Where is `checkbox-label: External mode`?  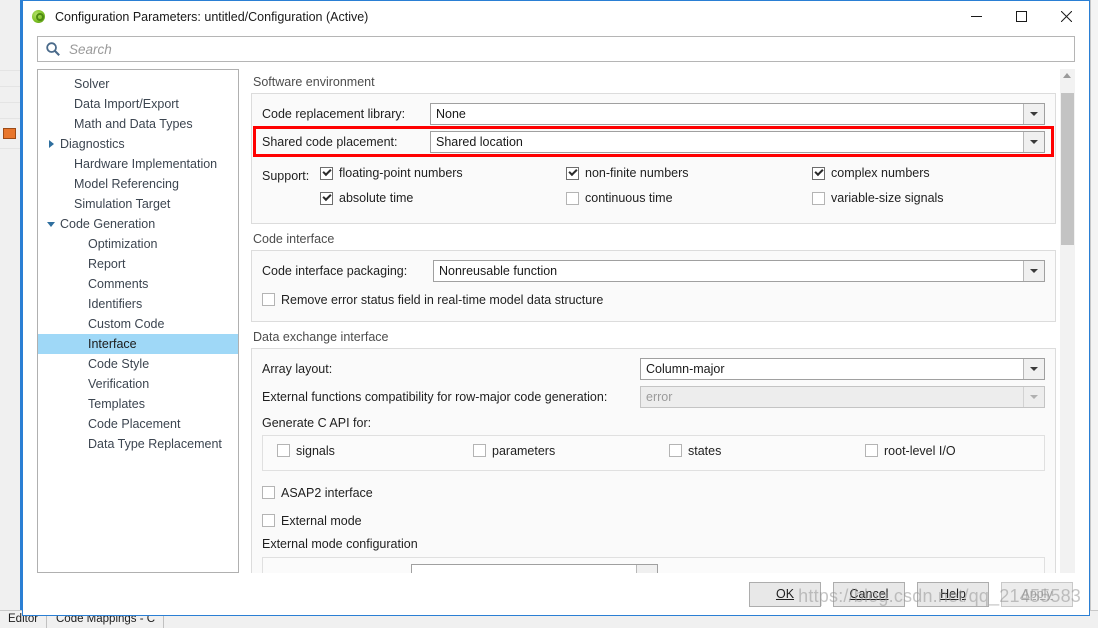
checkbox-label: External mode is located at coordinates (321, 520).